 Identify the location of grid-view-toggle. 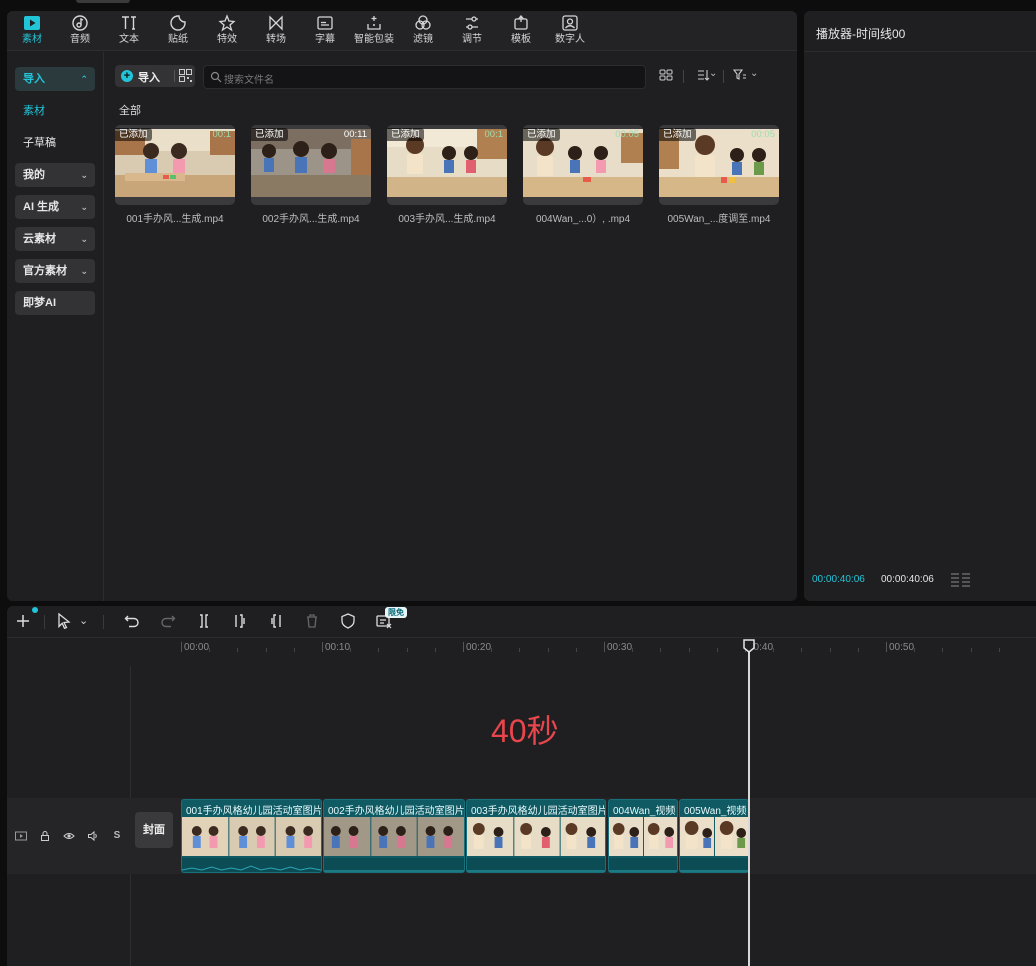
(666, 76).